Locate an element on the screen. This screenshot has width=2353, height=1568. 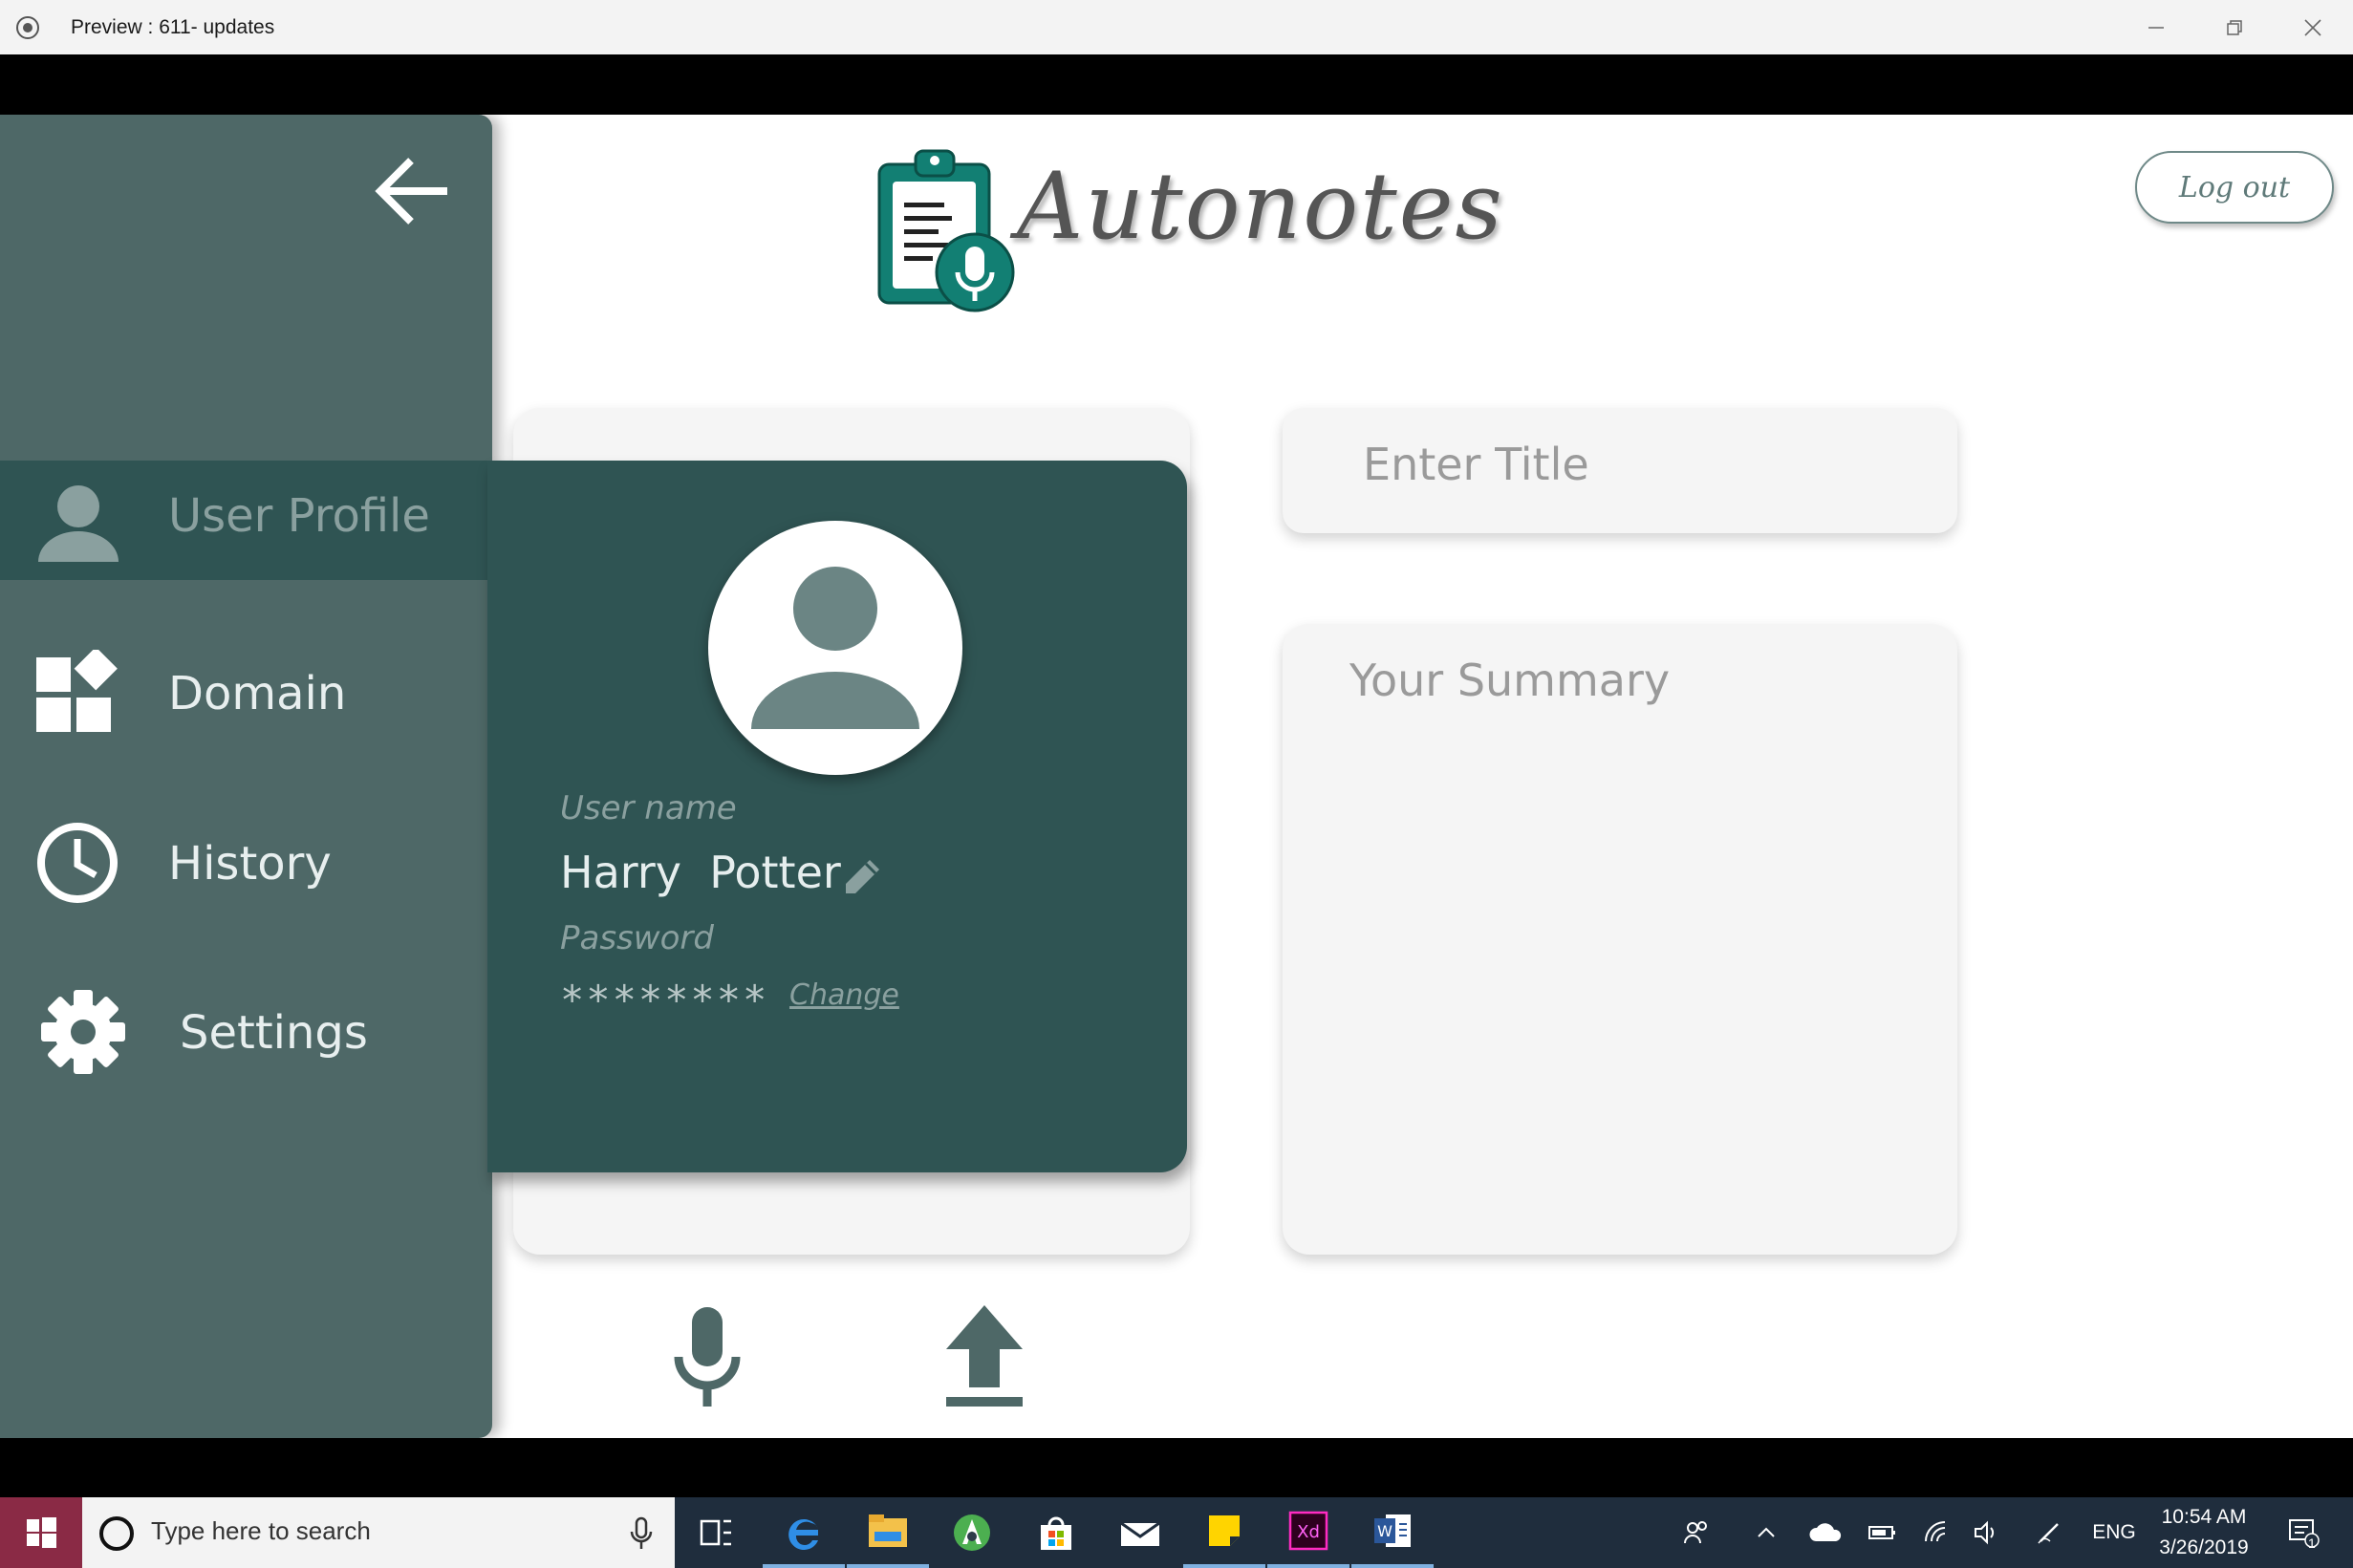
taskbar-app-file-explorer is located at coordinates (888, 1533).